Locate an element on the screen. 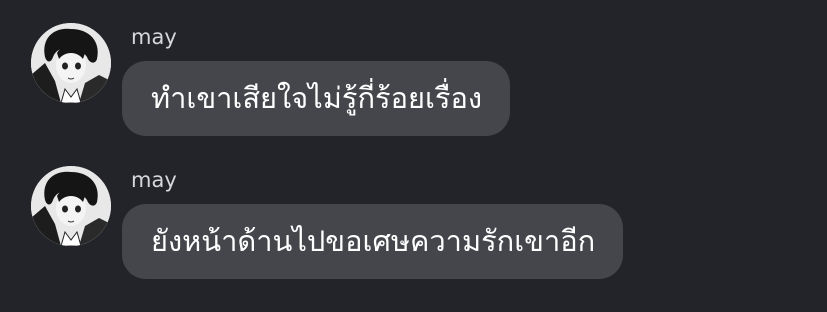 The image size is (827, 312). message-bubble: ยังหน้าด้านไปขอเศษความรักเขาอีก is located at coordinates (373, 241).